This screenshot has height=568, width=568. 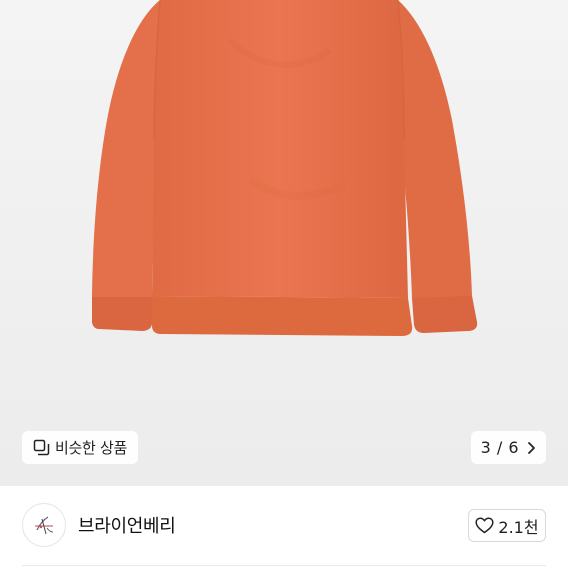 What do you see at coordinates (284, 527) in the screenshot?
I see `seller-info-row: 브라이언베리 2.1천` at bounding box center [284, 527].